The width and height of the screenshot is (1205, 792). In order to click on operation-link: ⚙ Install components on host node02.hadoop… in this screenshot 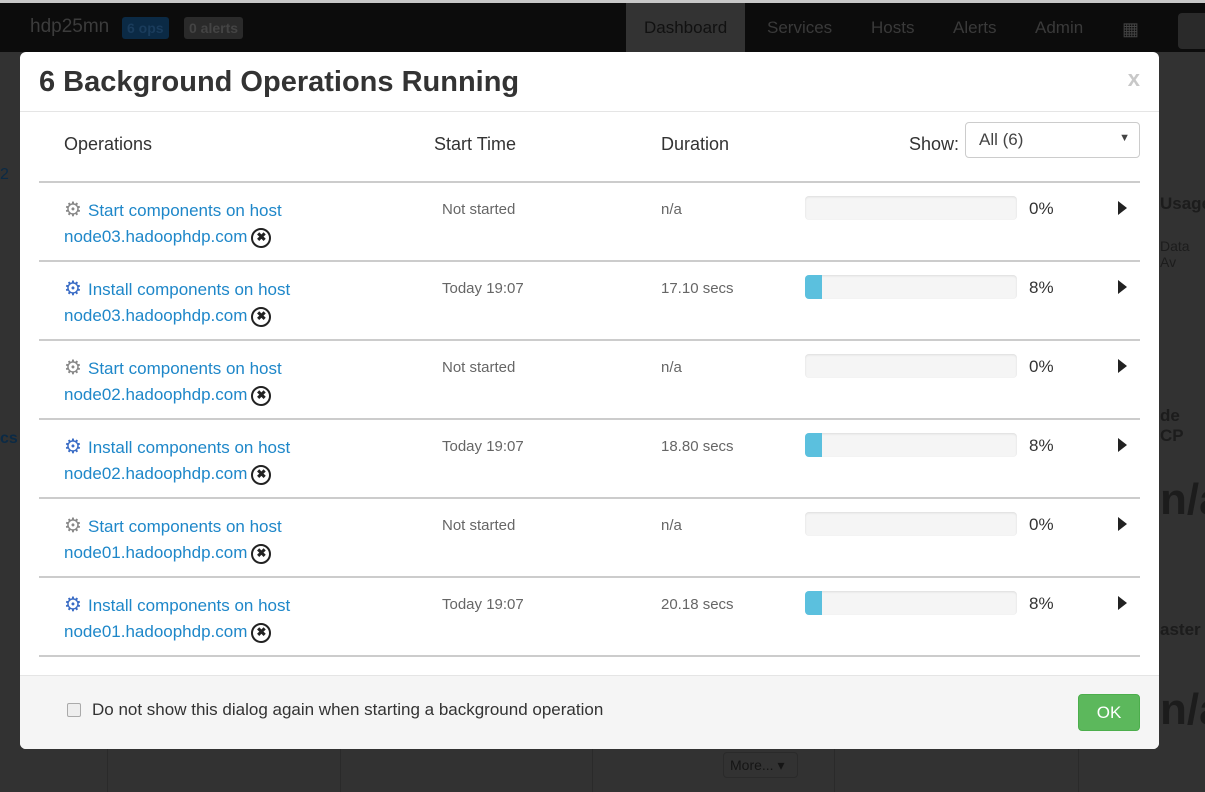, I will do `click(177, 460)`.